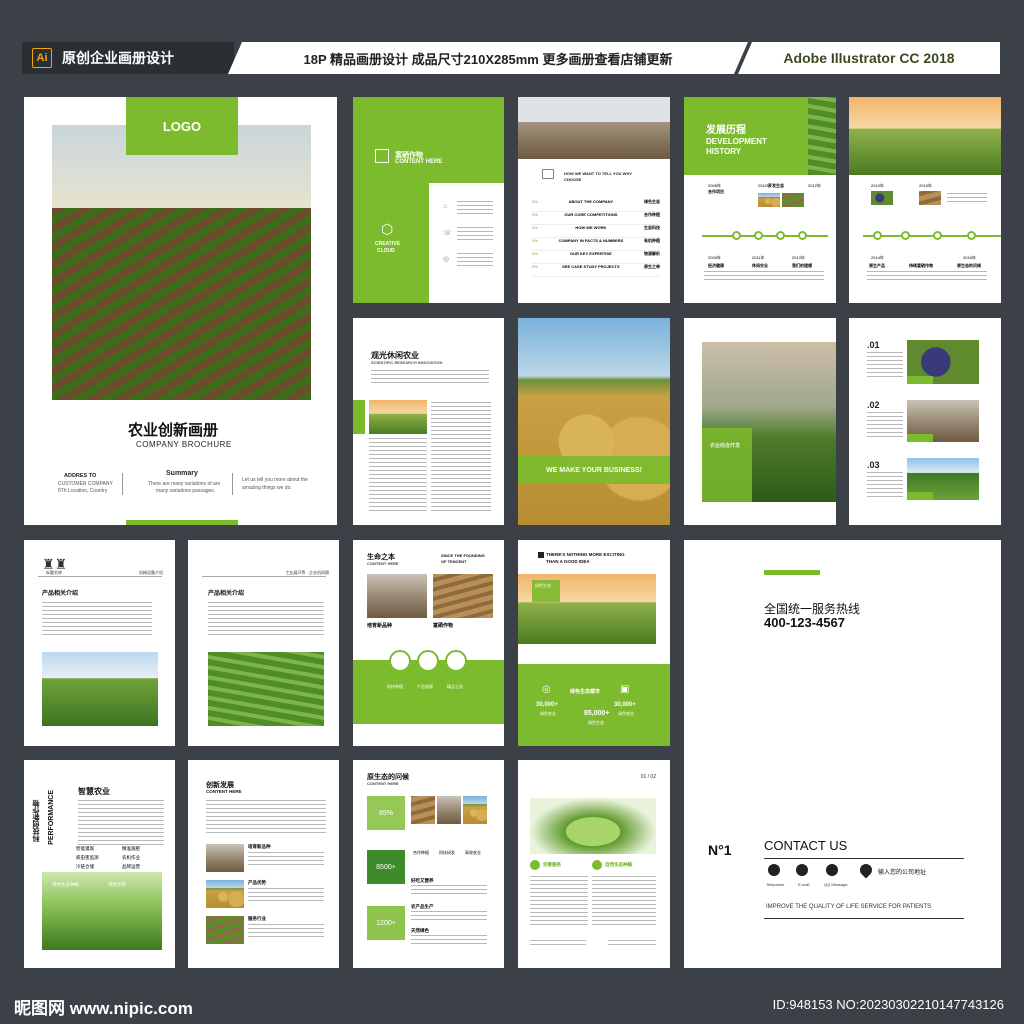 The width and height of the screenshot is (1024, 1024). Describe the element at coordinates (80, 476) in the screenshot. I see `cover-address-label: ADDRES TO` at that location.